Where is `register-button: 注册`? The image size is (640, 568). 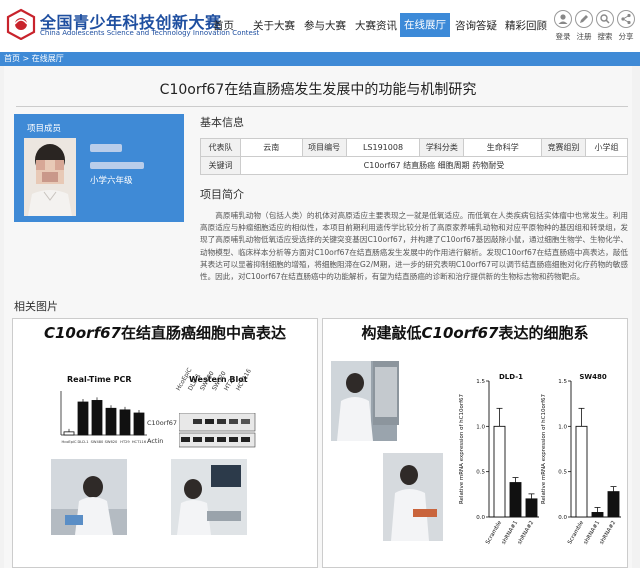 register-button: 注册 is located at coordinates (584, 26).